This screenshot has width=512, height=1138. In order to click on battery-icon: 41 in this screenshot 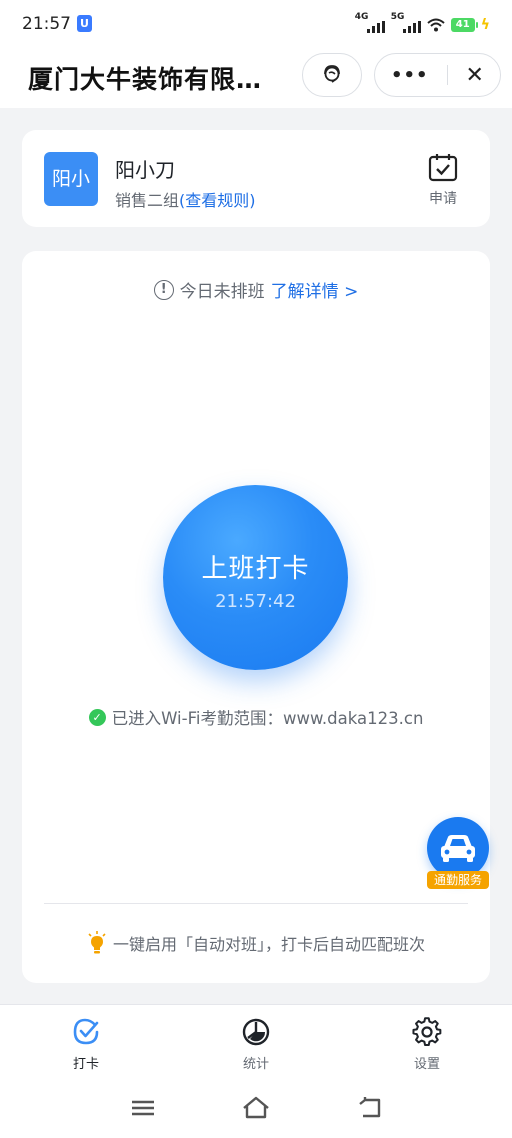, I will do `click(464, 25)`.